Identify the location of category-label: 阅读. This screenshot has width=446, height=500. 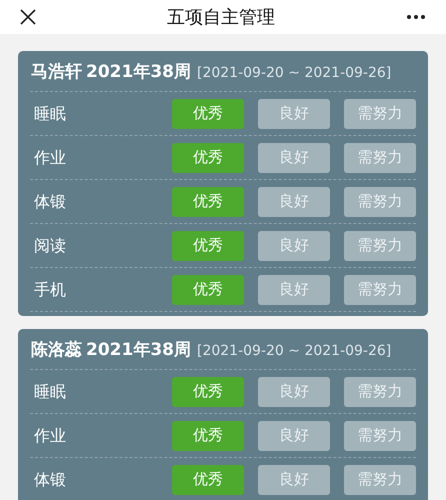
(50, 245).